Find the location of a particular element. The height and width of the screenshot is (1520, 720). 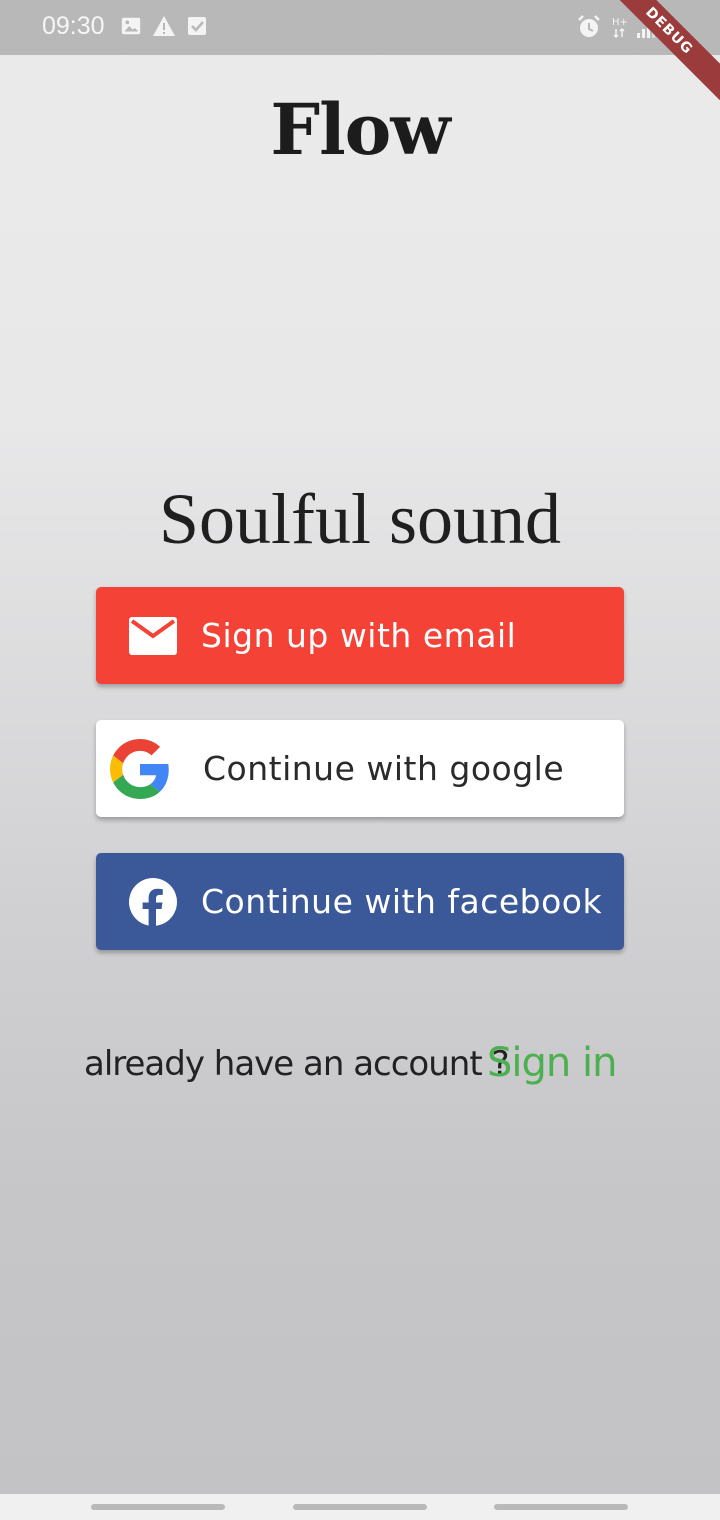

sign-up-email-button: Sign up with email is located at coordinates (360, 635).